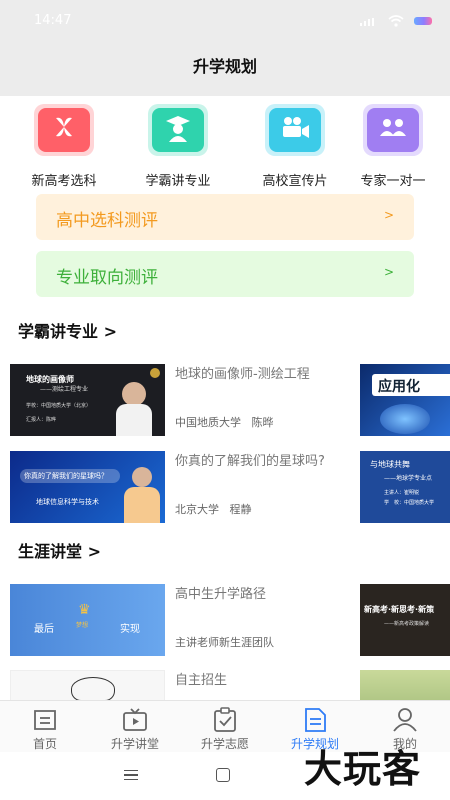 This screenshot has height=800, width=450. Describe the element at coordinates (242, 374) in the screenshot. I see `video-title: 地球的画像师-测绘工程` at that location.